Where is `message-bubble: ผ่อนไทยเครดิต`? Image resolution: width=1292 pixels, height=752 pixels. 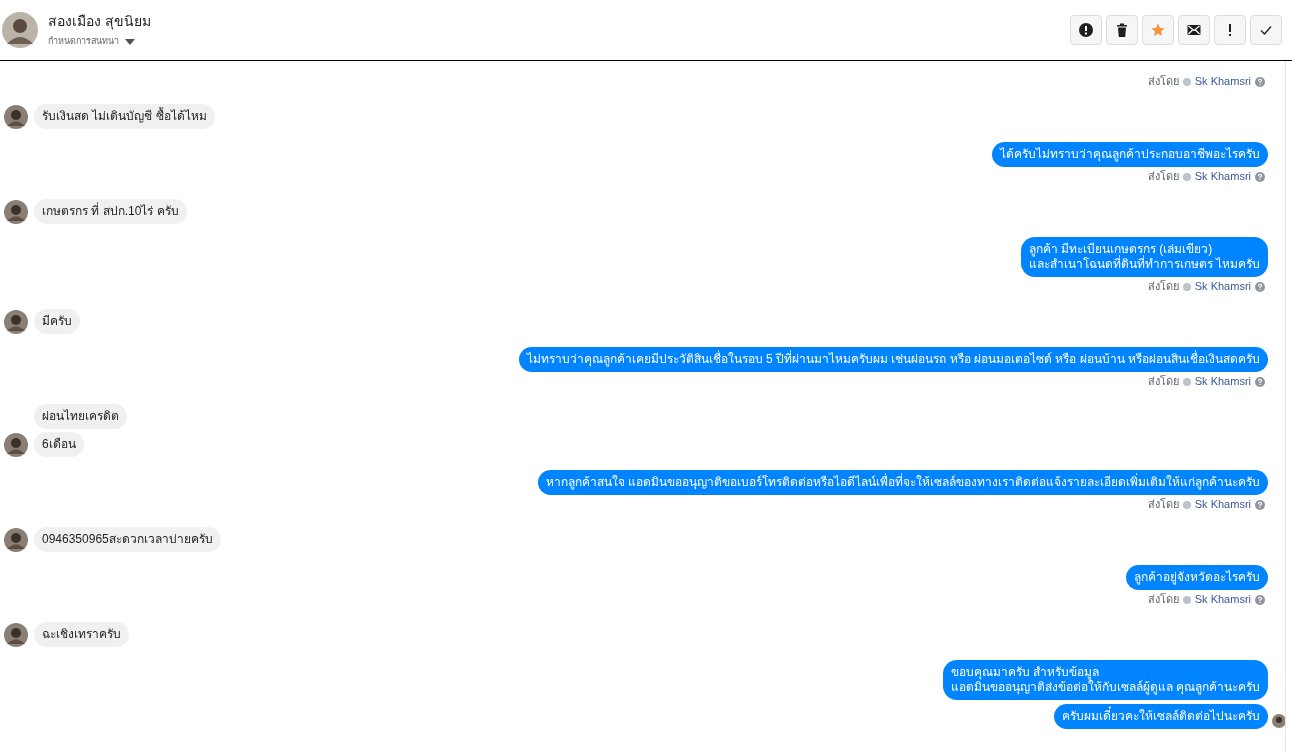
message-bubble: ผ่อนไทยเครดิต is located at coordinates (80, 416).